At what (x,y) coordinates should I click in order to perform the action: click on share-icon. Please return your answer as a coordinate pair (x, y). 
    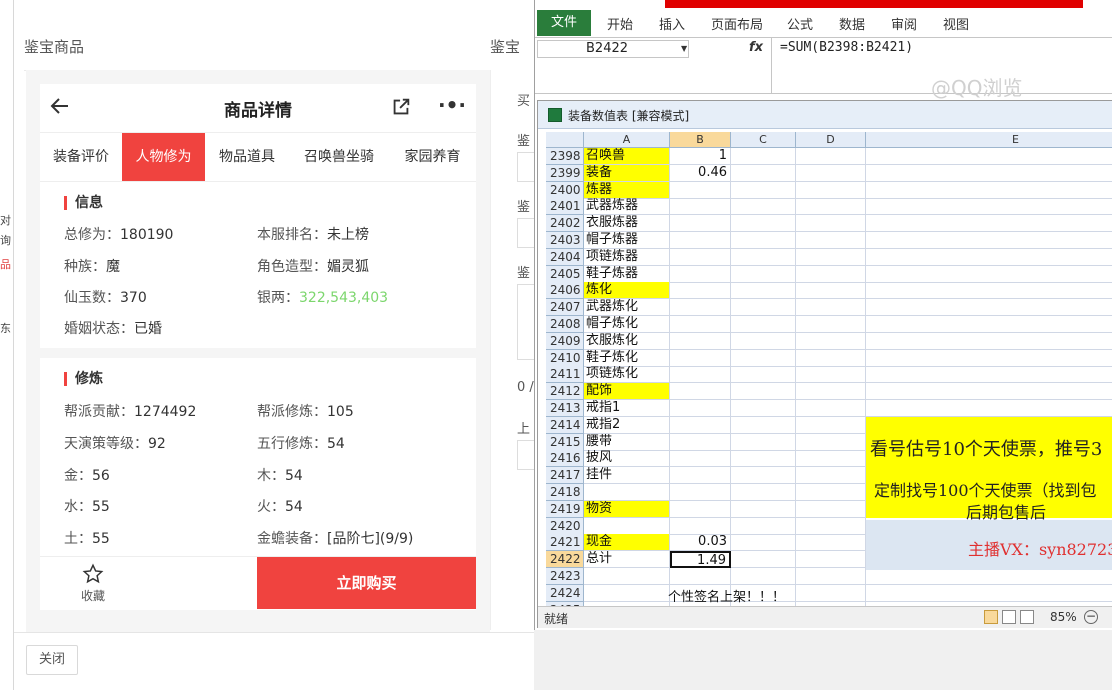
    Looking at the image, I should click on (401, 107).